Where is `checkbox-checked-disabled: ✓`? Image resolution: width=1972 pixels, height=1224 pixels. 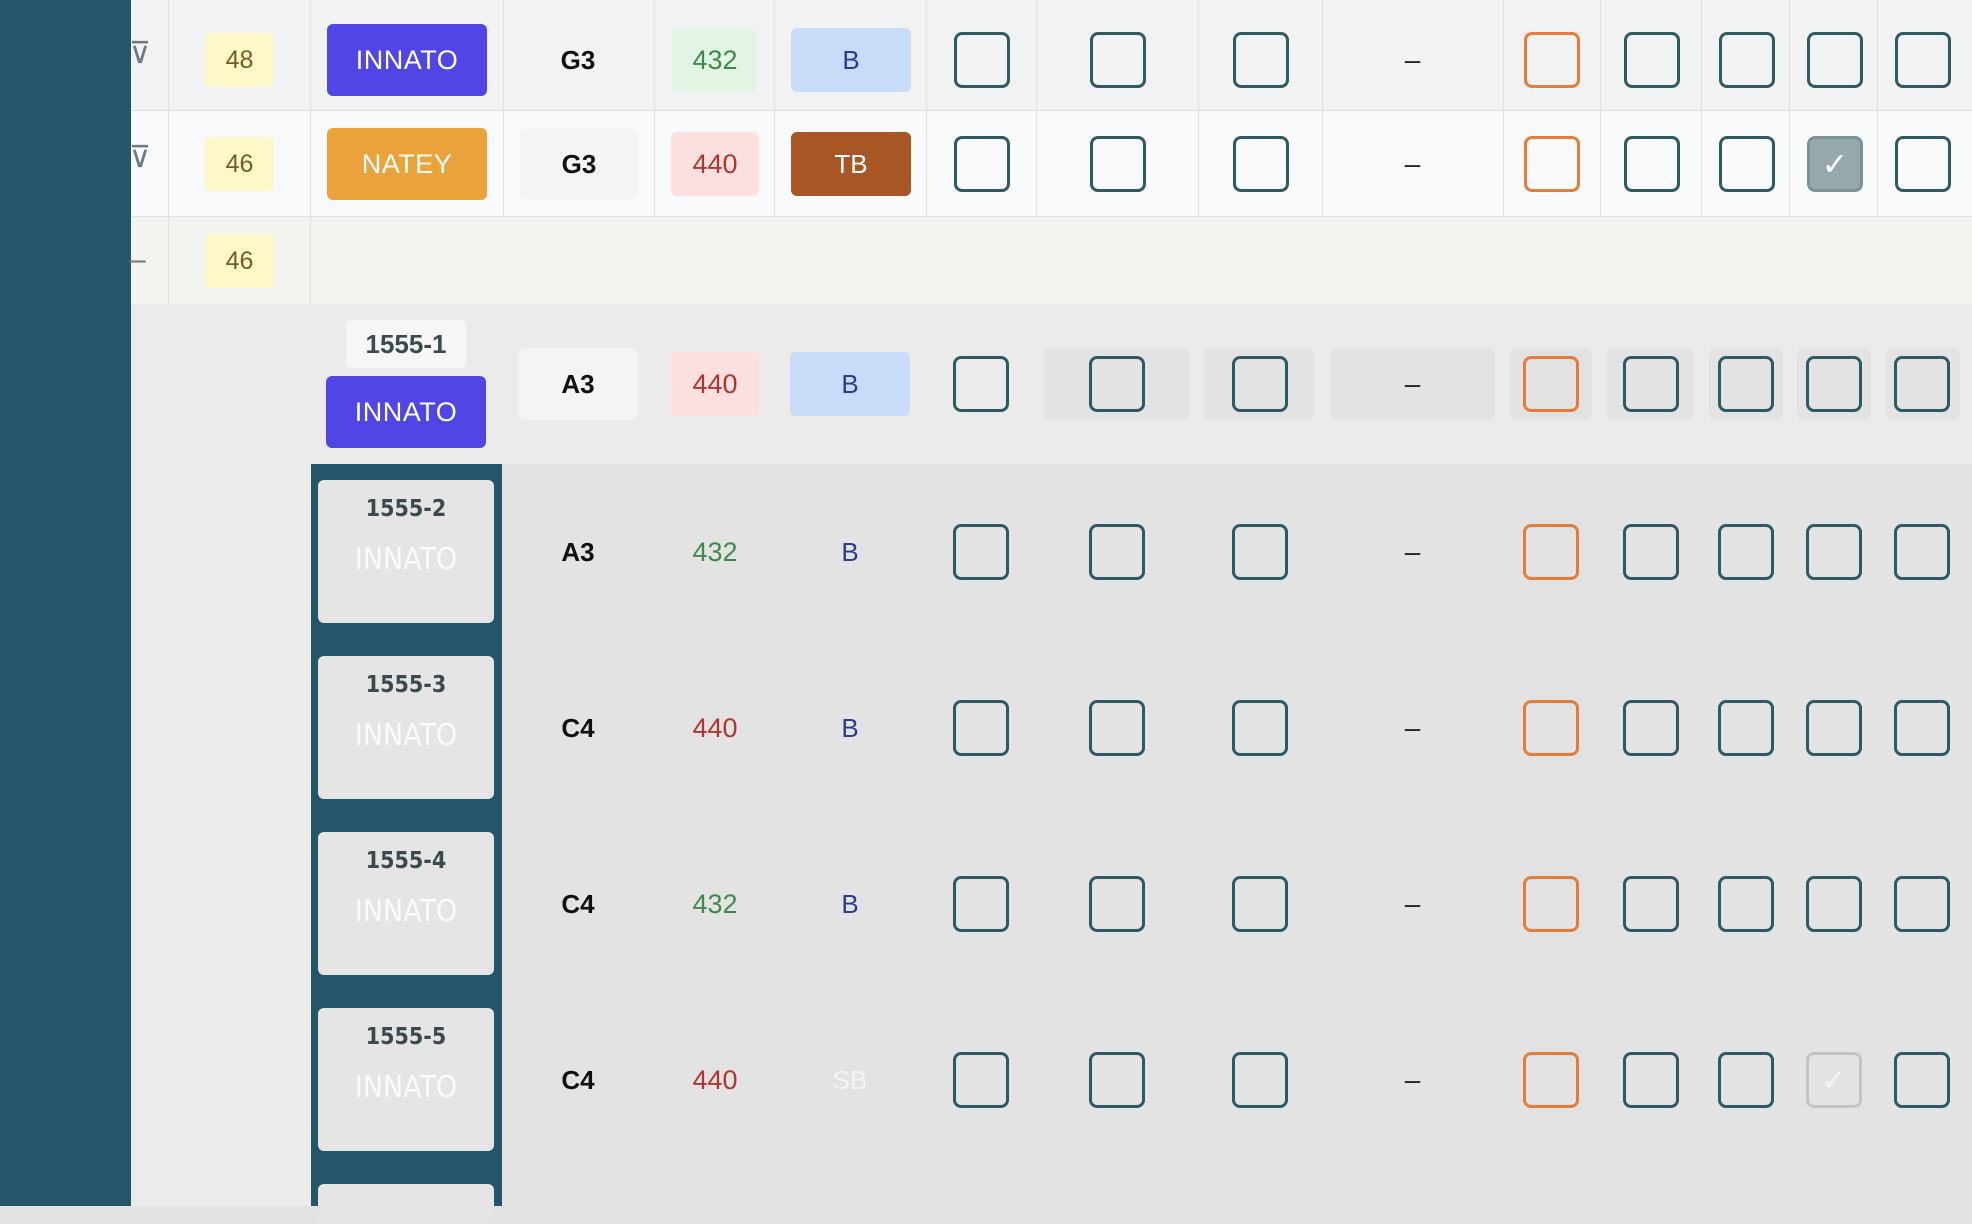 checkbox-checked-disabled: ✓ is located at coordinates (1834, 1080).